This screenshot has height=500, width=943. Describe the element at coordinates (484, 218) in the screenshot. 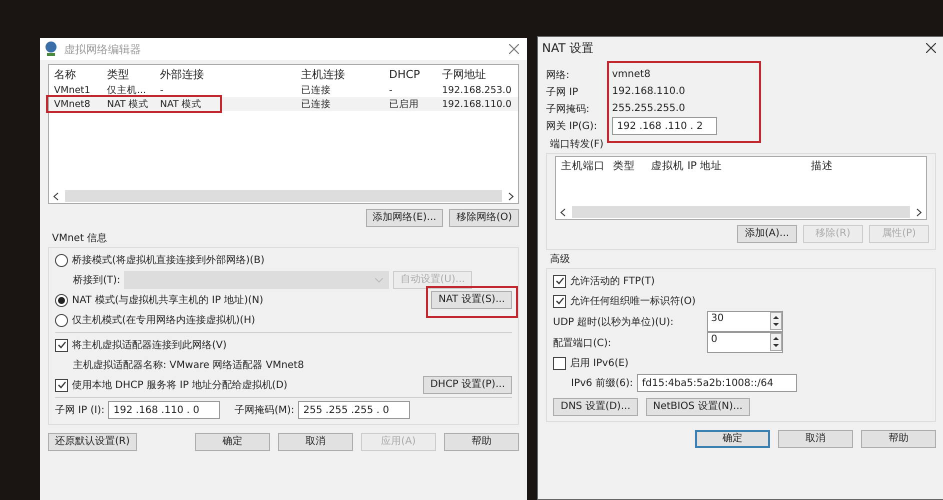

I see `dialog-button: 移除网络(O)` at that location.